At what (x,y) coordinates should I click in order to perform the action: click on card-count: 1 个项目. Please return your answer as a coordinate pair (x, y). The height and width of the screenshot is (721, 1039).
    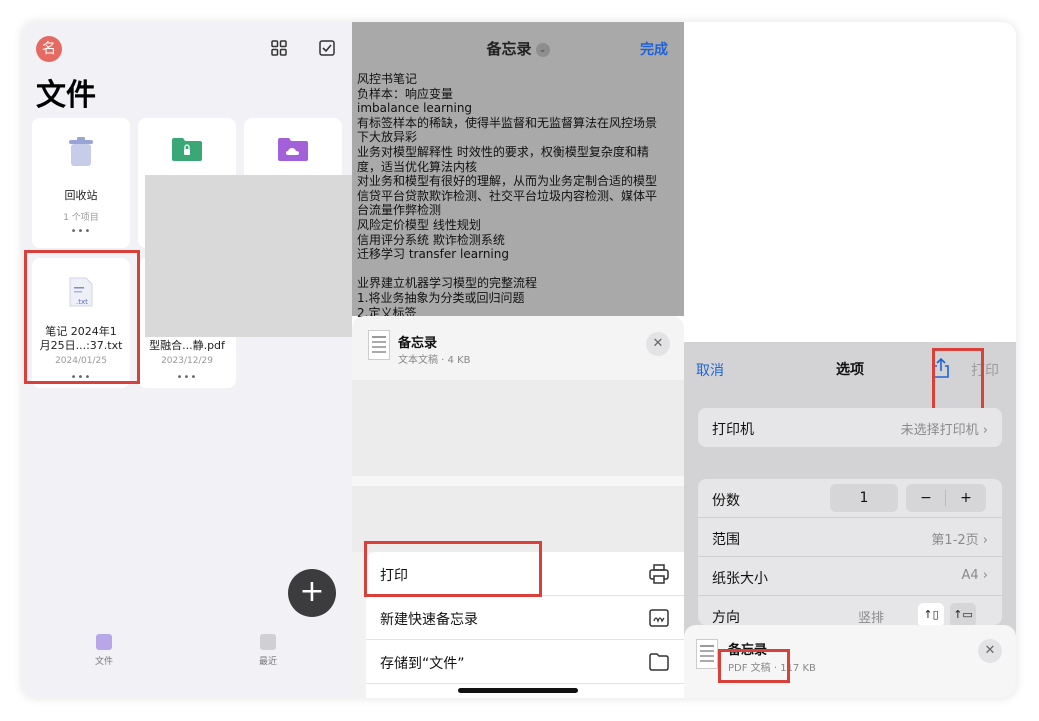
    Looking at the image, I should click on (81, 218).